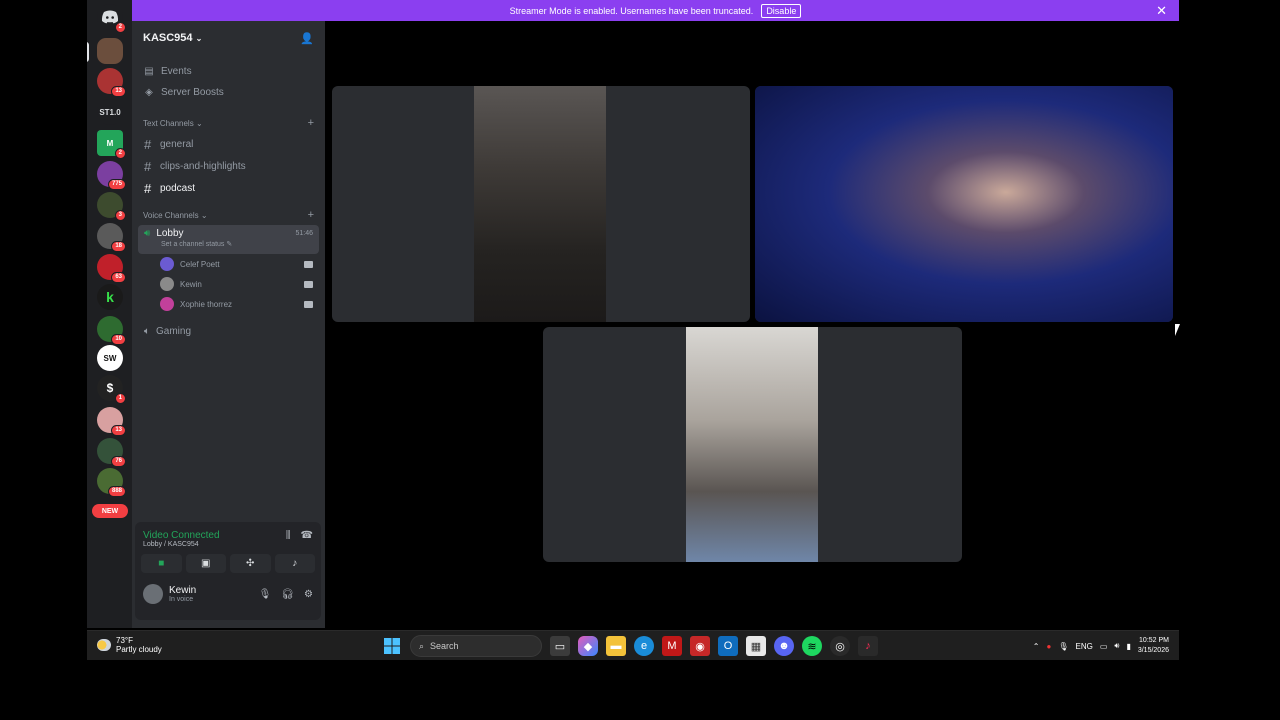 Image resolution: width=1280 pixels, height=720 pixels. Describe the element at coordinates (307, 539) in the screenshot. I see `disconnect-icon: ☎` at that location.